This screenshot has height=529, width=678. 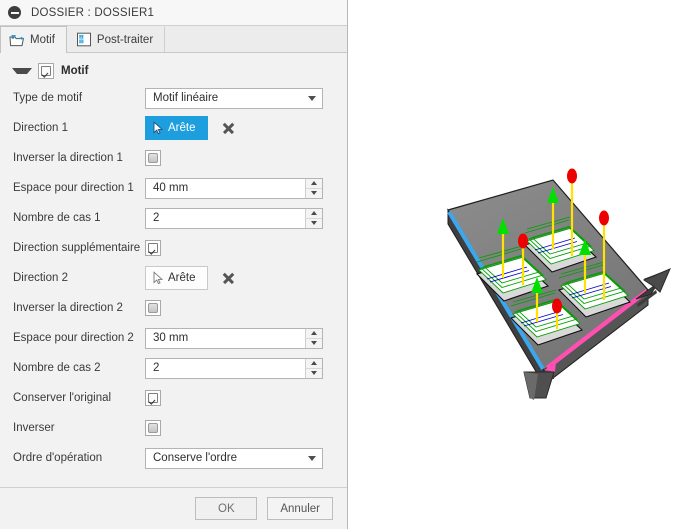 I want to click on group-header-motif: Motif, so click(x=173, y=71).